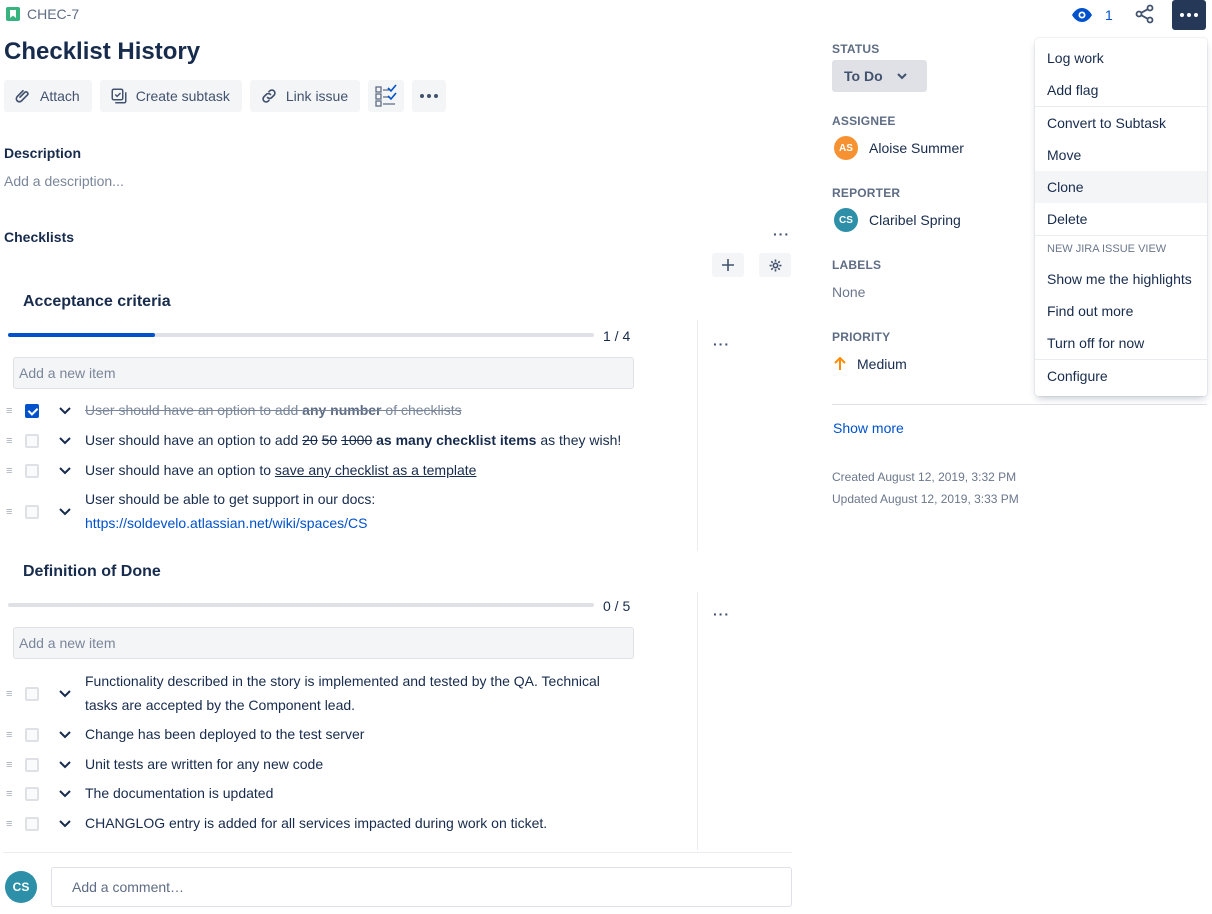  Describe the element at coordinates (429, 96) in the screenshot. I see `toolbar-more-button` at that location.